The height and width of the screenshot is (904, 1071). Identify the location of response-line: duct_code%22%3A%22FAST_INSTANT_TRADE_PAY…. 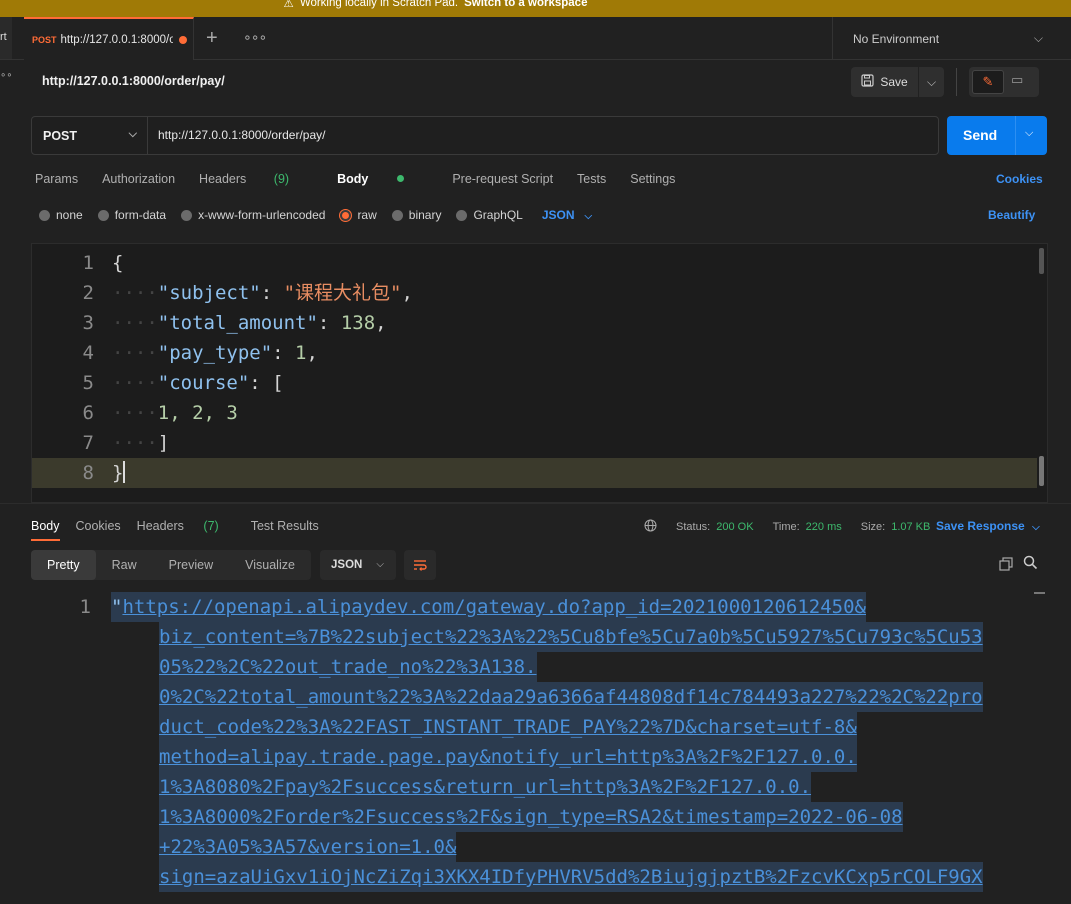
(508, 727).